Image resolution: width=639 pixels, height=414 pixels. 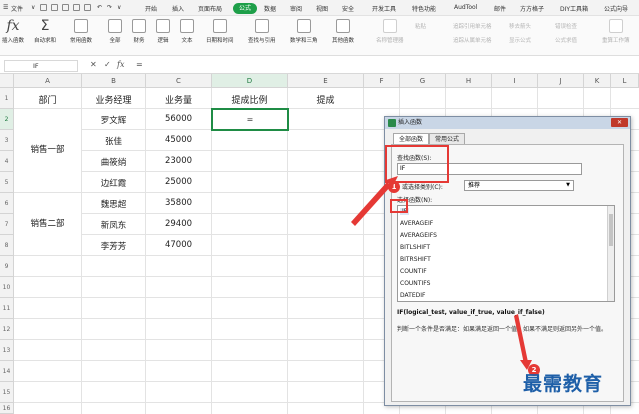 I want to click on arrow-to-search, so click(x=371, y=204).